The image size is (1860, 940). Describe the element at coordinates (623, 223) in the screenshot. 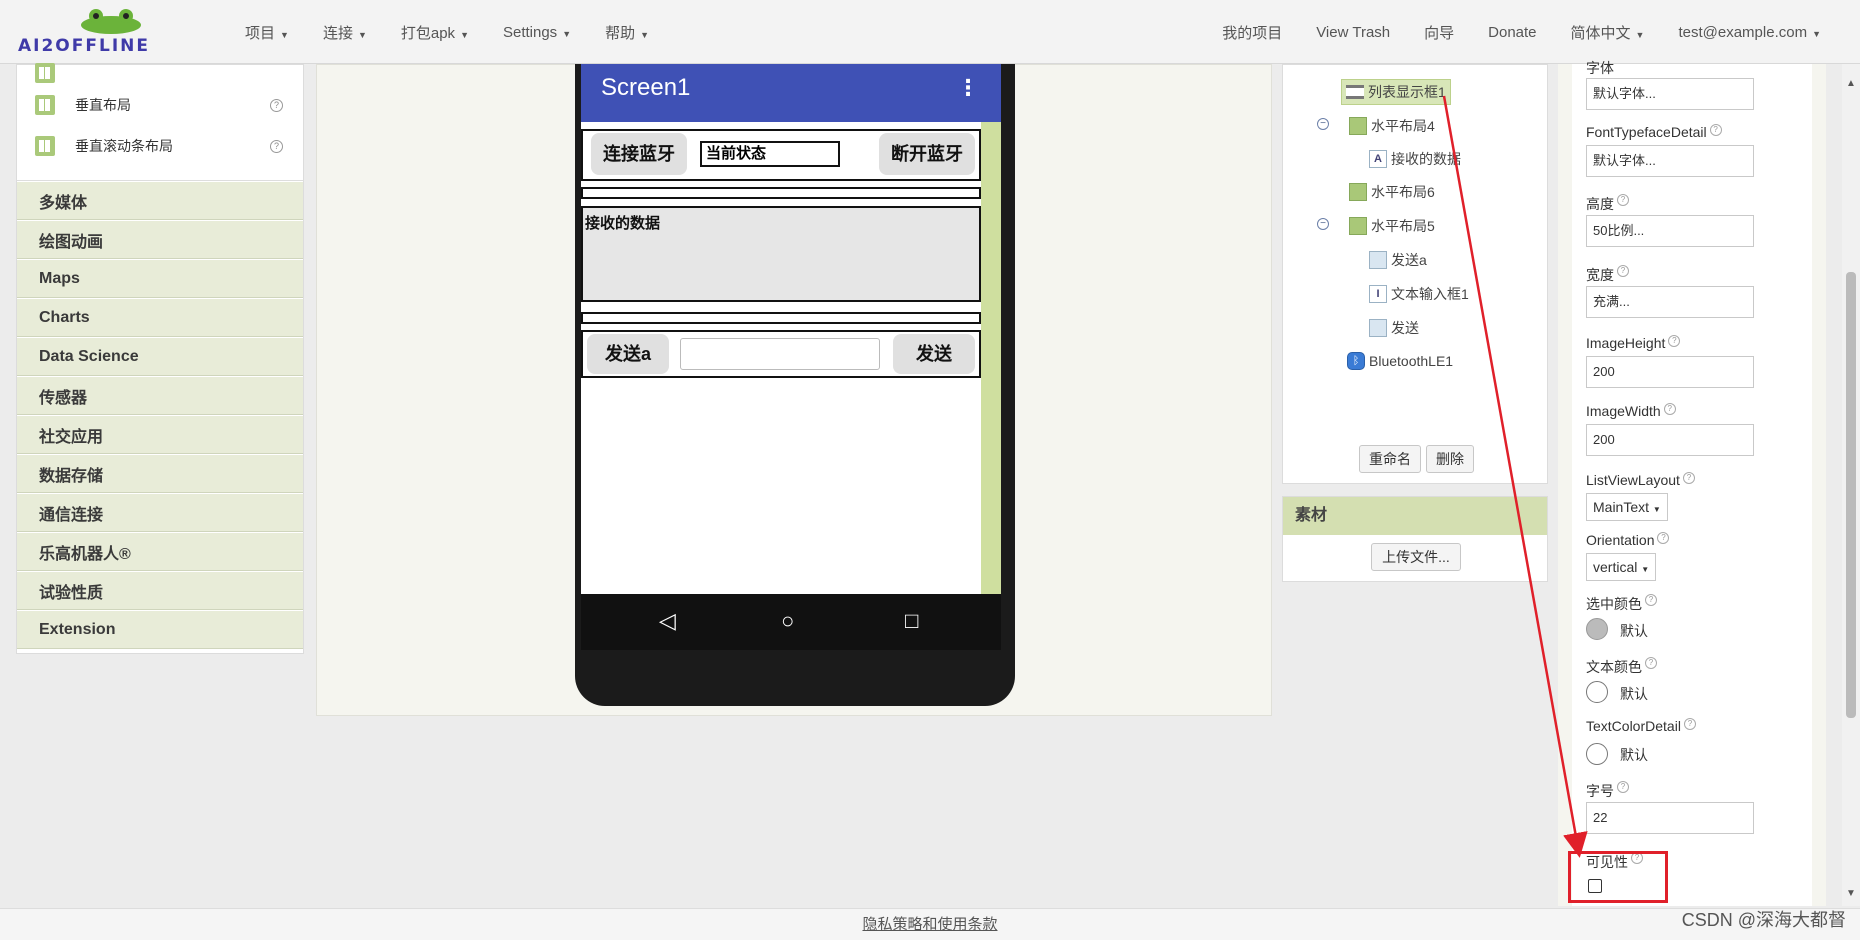

I see `received-data-label: 接收的数据` at that location.